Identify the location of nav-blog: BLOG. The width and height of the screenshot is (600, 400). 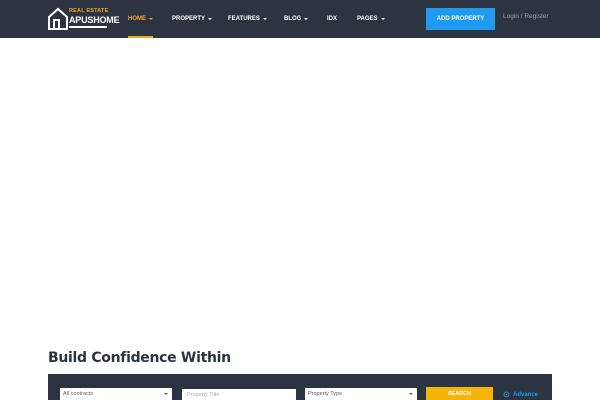
(296, 19).